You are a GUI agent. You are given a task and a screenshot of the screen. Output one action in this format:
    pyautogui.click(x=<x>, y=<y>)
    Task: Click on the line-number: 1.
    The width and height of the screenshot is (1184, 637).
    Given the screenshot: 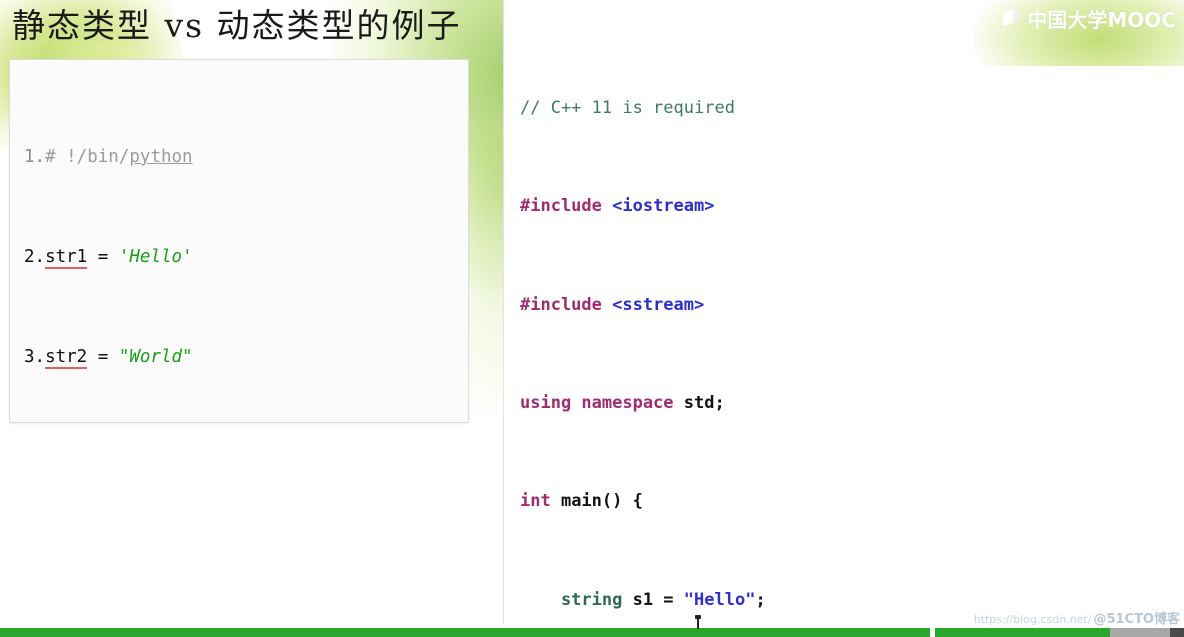 What is the action you would take?
    pyautogui.click(x=35, y=157)
    